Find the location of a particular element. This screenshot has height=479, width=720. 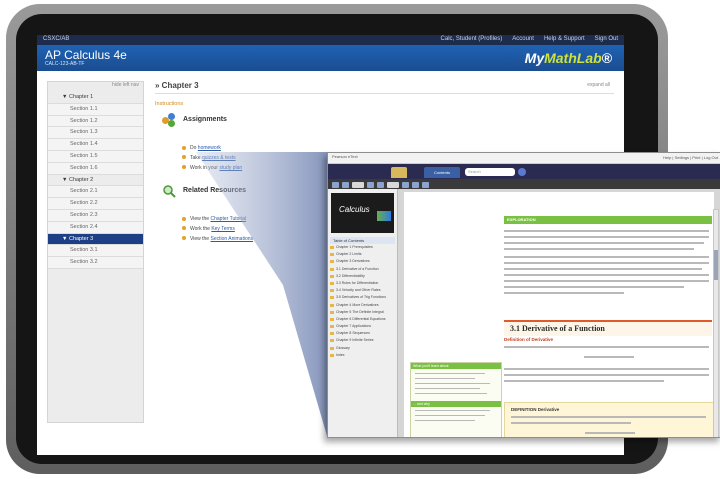

page-scrollbar is located at coordinates (716, 323).